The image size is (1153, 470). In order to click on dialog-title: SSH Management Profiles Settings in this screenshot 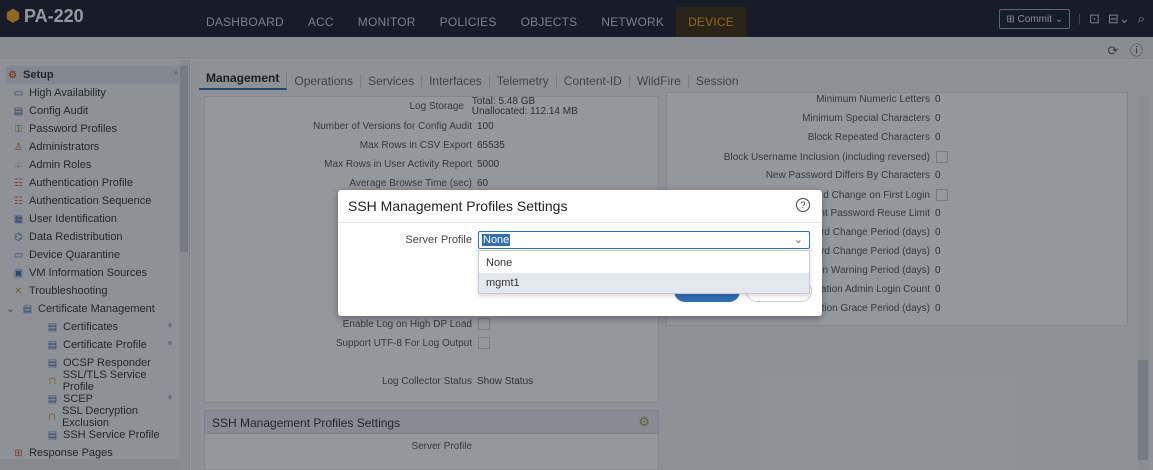, I will do `click(458, 206)`.